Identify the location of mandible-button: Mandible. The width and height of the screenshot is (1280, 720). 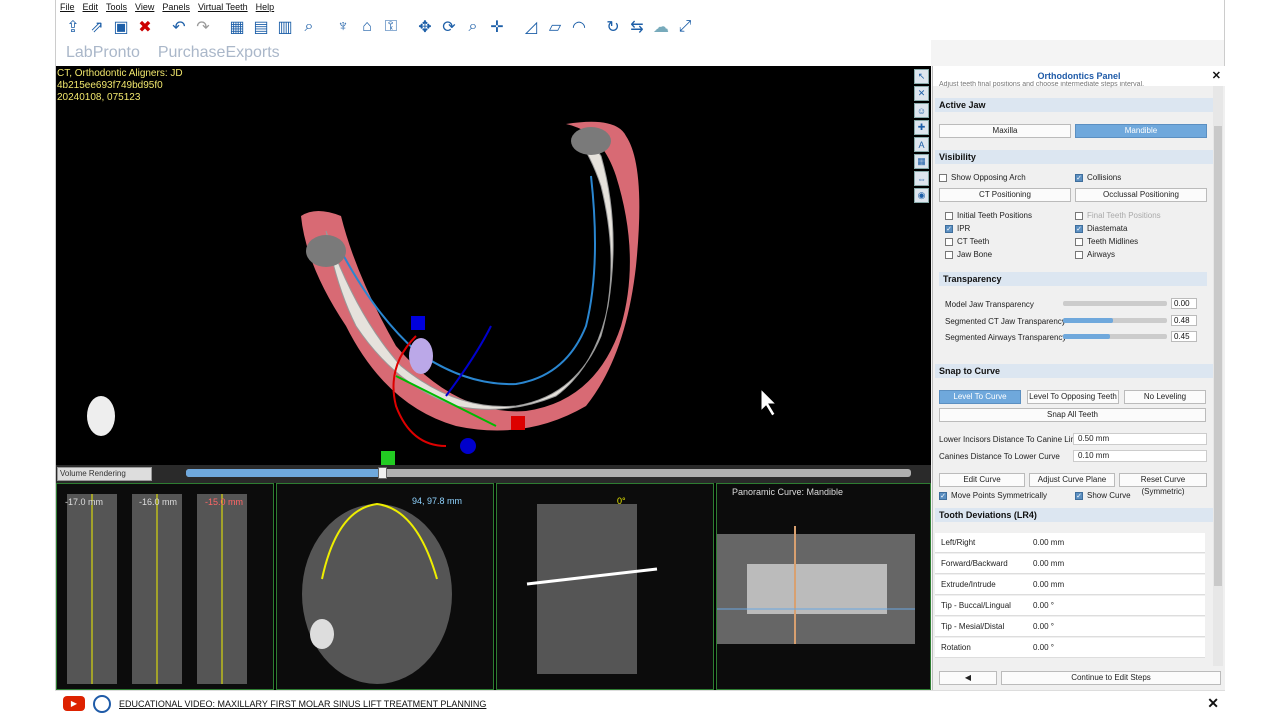
(1141, 131).